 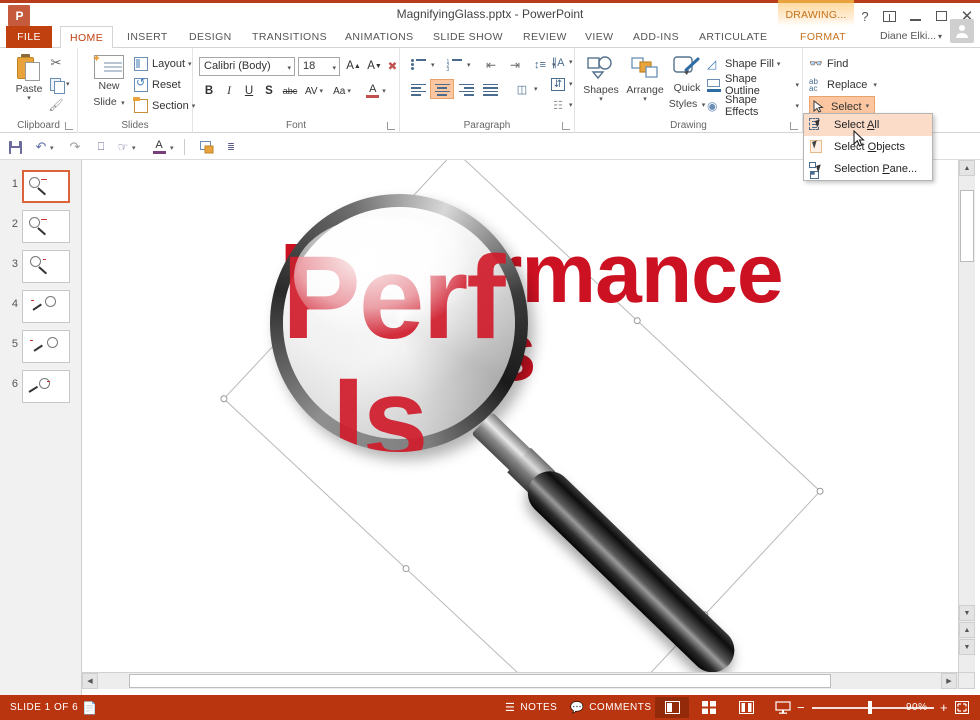 I want to click on vertical-scrollbar: ▲ ▼ ▲ ▼, so click(x=966, y=416).